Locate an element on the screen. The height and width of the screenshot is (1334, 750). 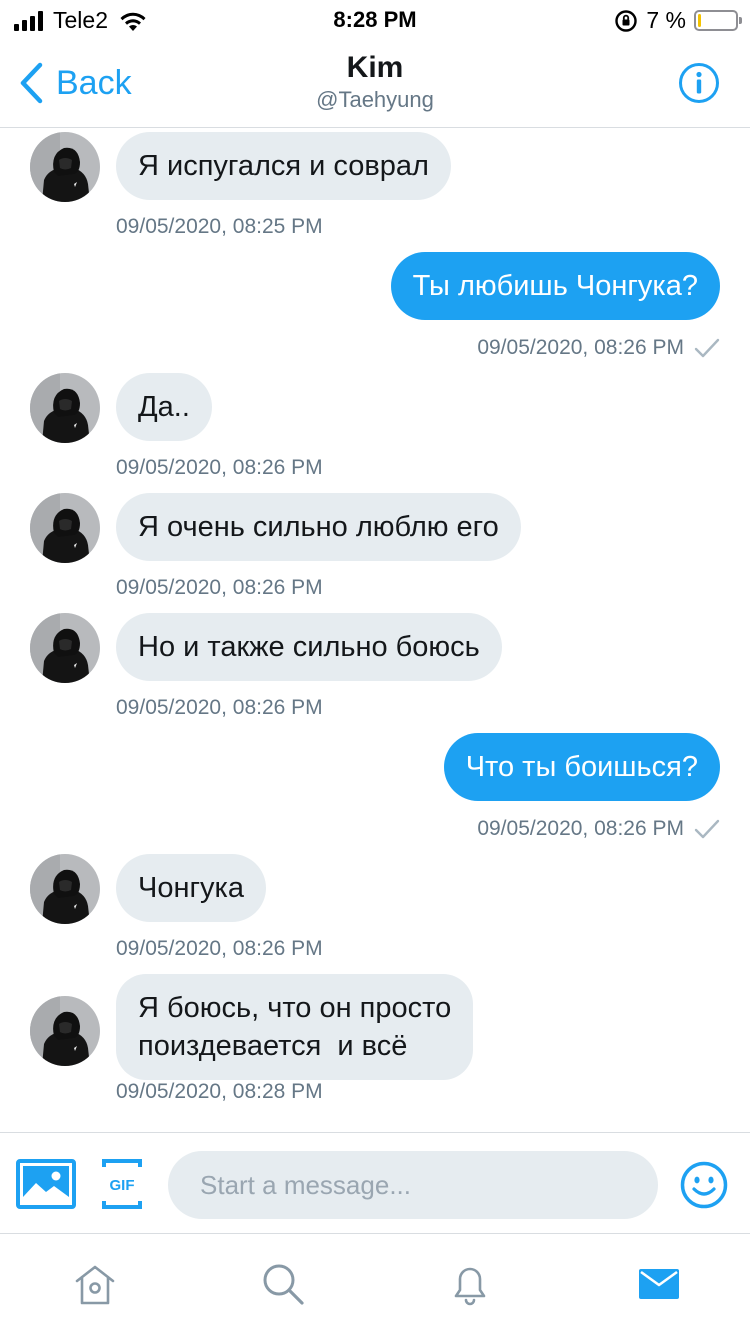
info-icon is located at coordinates (699, 83).